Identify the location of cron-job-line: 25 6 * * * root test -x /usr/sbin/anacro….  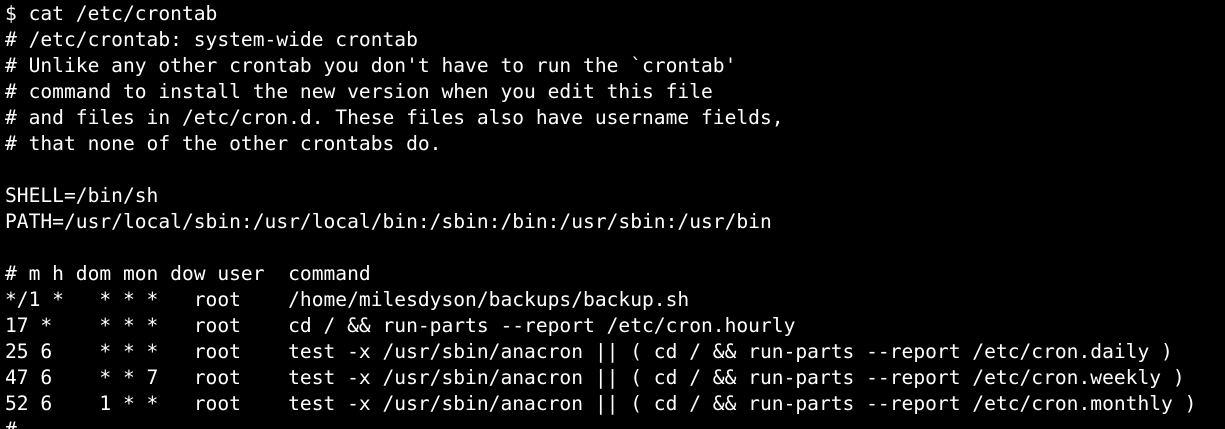
(589, 351).